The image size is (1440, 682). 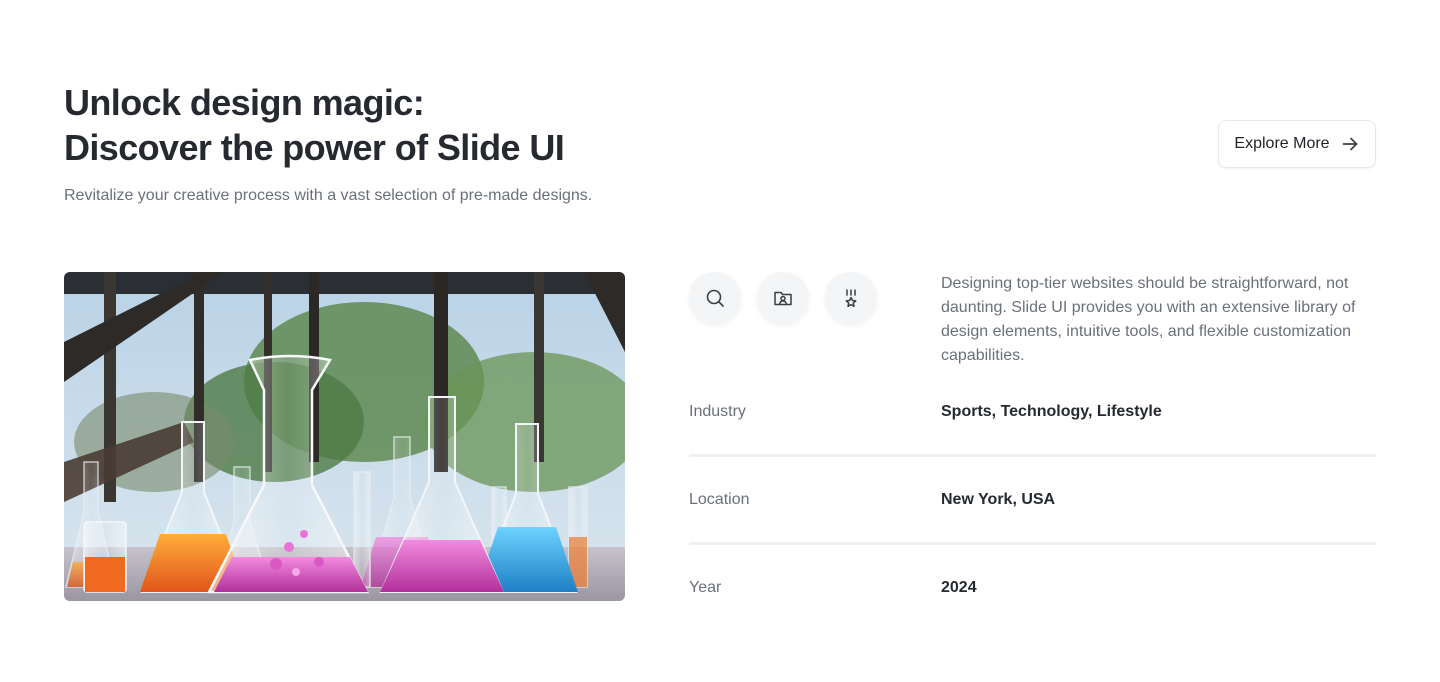 I want to click on award-medal-icon, so click(x=851, y=298).